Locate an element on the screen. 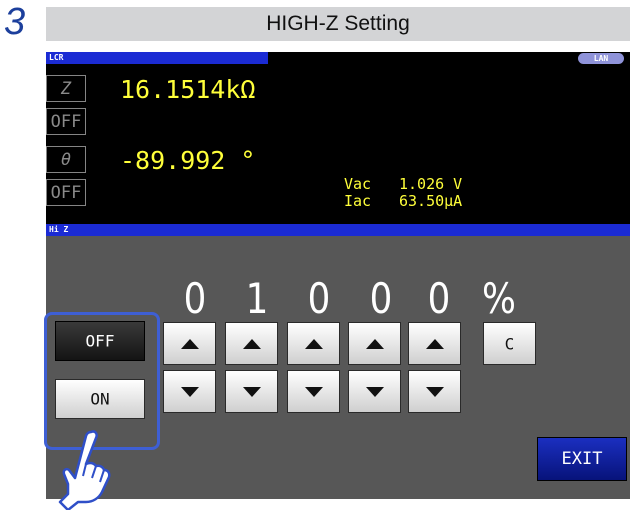 This screenshot has height=510, width=632. param1-value: 16.1514kΩ is located at coordinates (188, 89).